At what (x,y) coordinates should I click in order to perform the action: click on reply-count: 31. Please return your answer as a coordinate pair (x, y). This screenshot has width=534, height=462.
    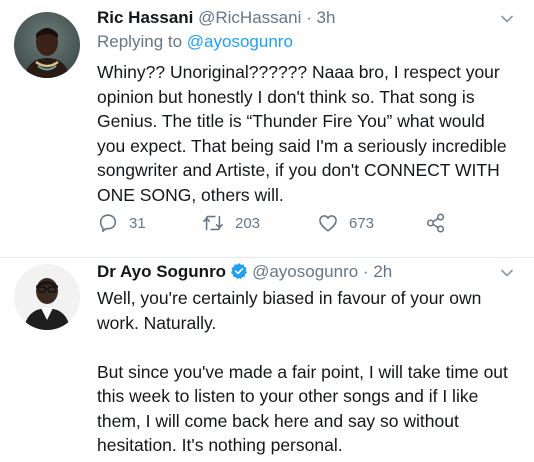
    Looking at the image, I should click on (137, 223).